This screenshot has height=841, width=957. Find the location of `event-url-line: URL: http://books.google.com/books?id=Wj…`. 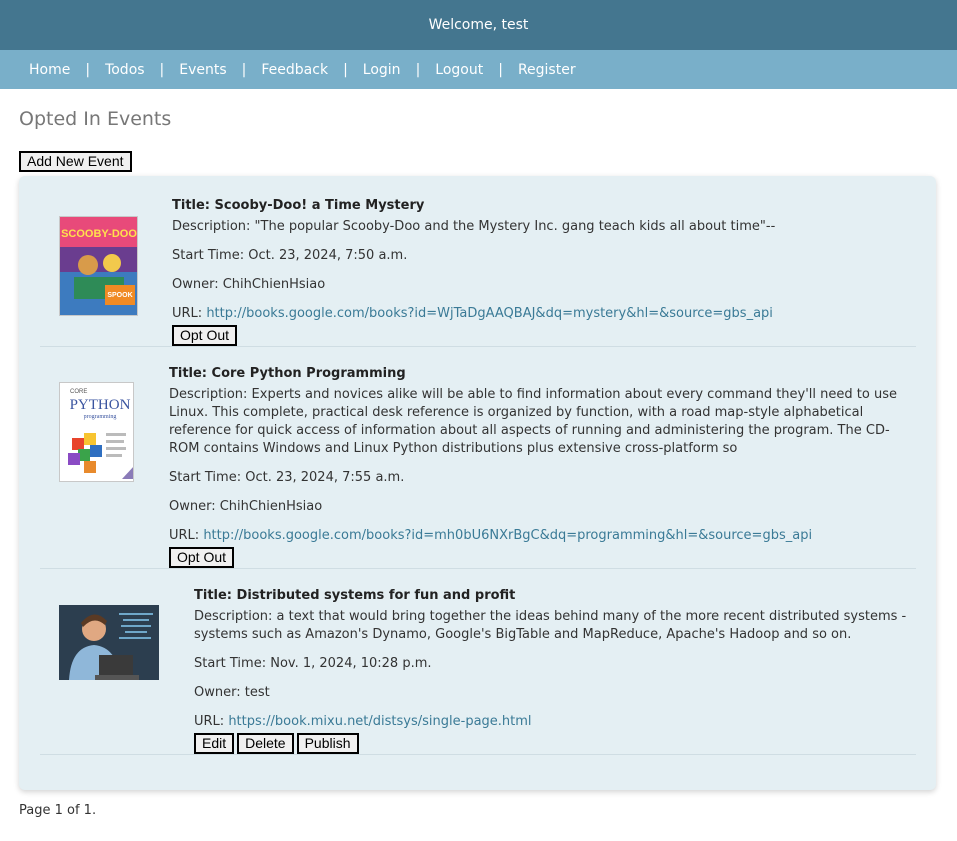

event-url-line: URL: http://books.google.com/books?id=Wj… is located at coordinates (542, 314).